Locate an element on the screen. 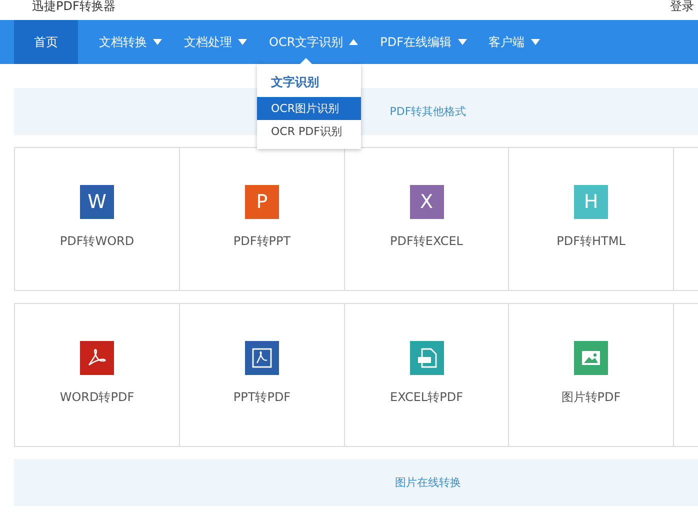  tool-card: P PDF转PPT is located at coordinates (261, 219).